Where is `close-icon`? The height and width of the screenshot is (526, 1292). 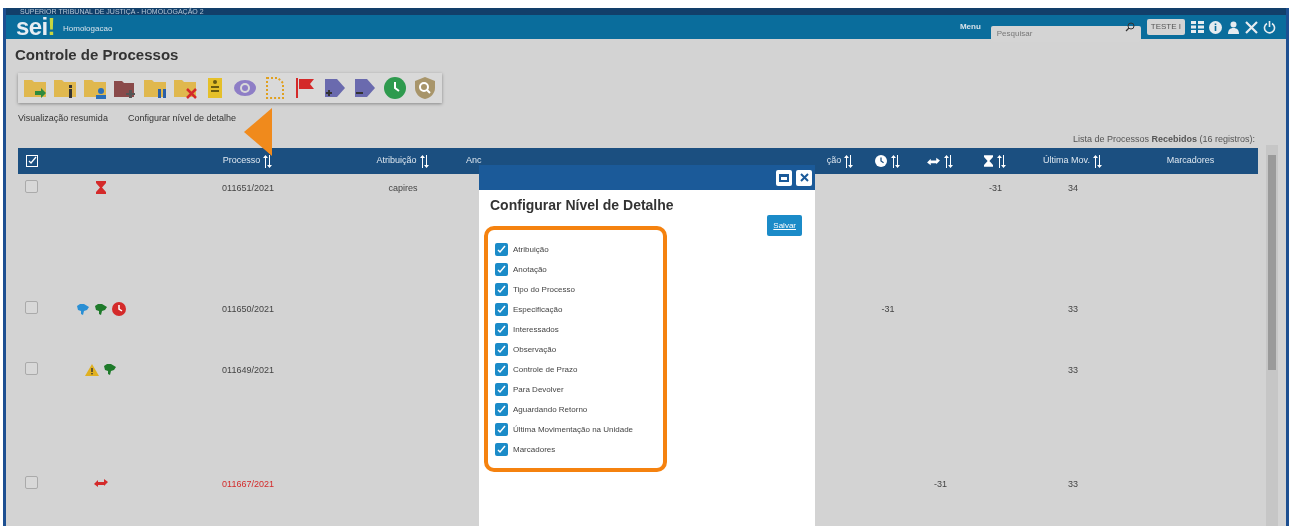
close-icon is located at coordinates (804, 177).